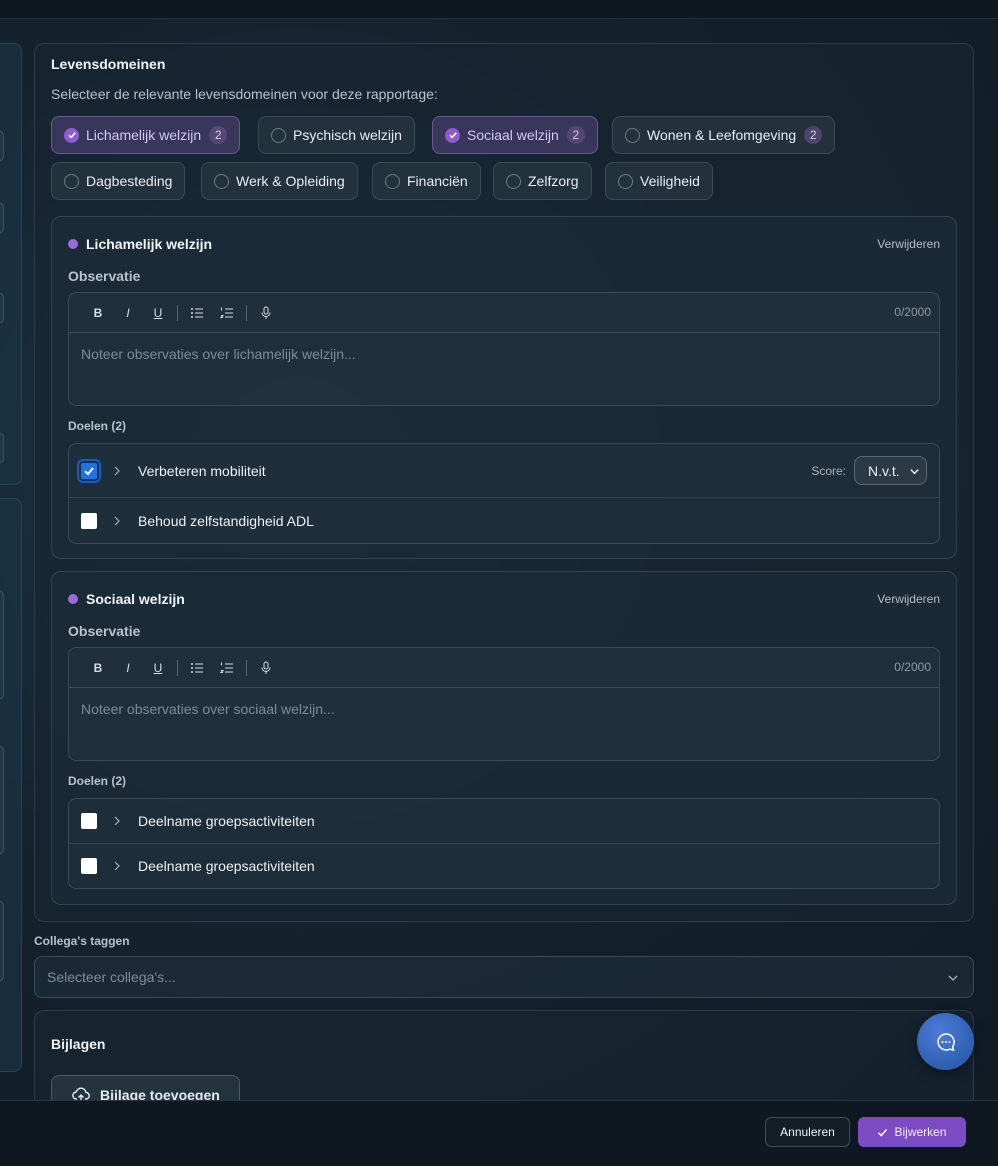 This screenshot has width=998, height=1166. I want to click on goals-label: Doelen (2), so click(97, 781).